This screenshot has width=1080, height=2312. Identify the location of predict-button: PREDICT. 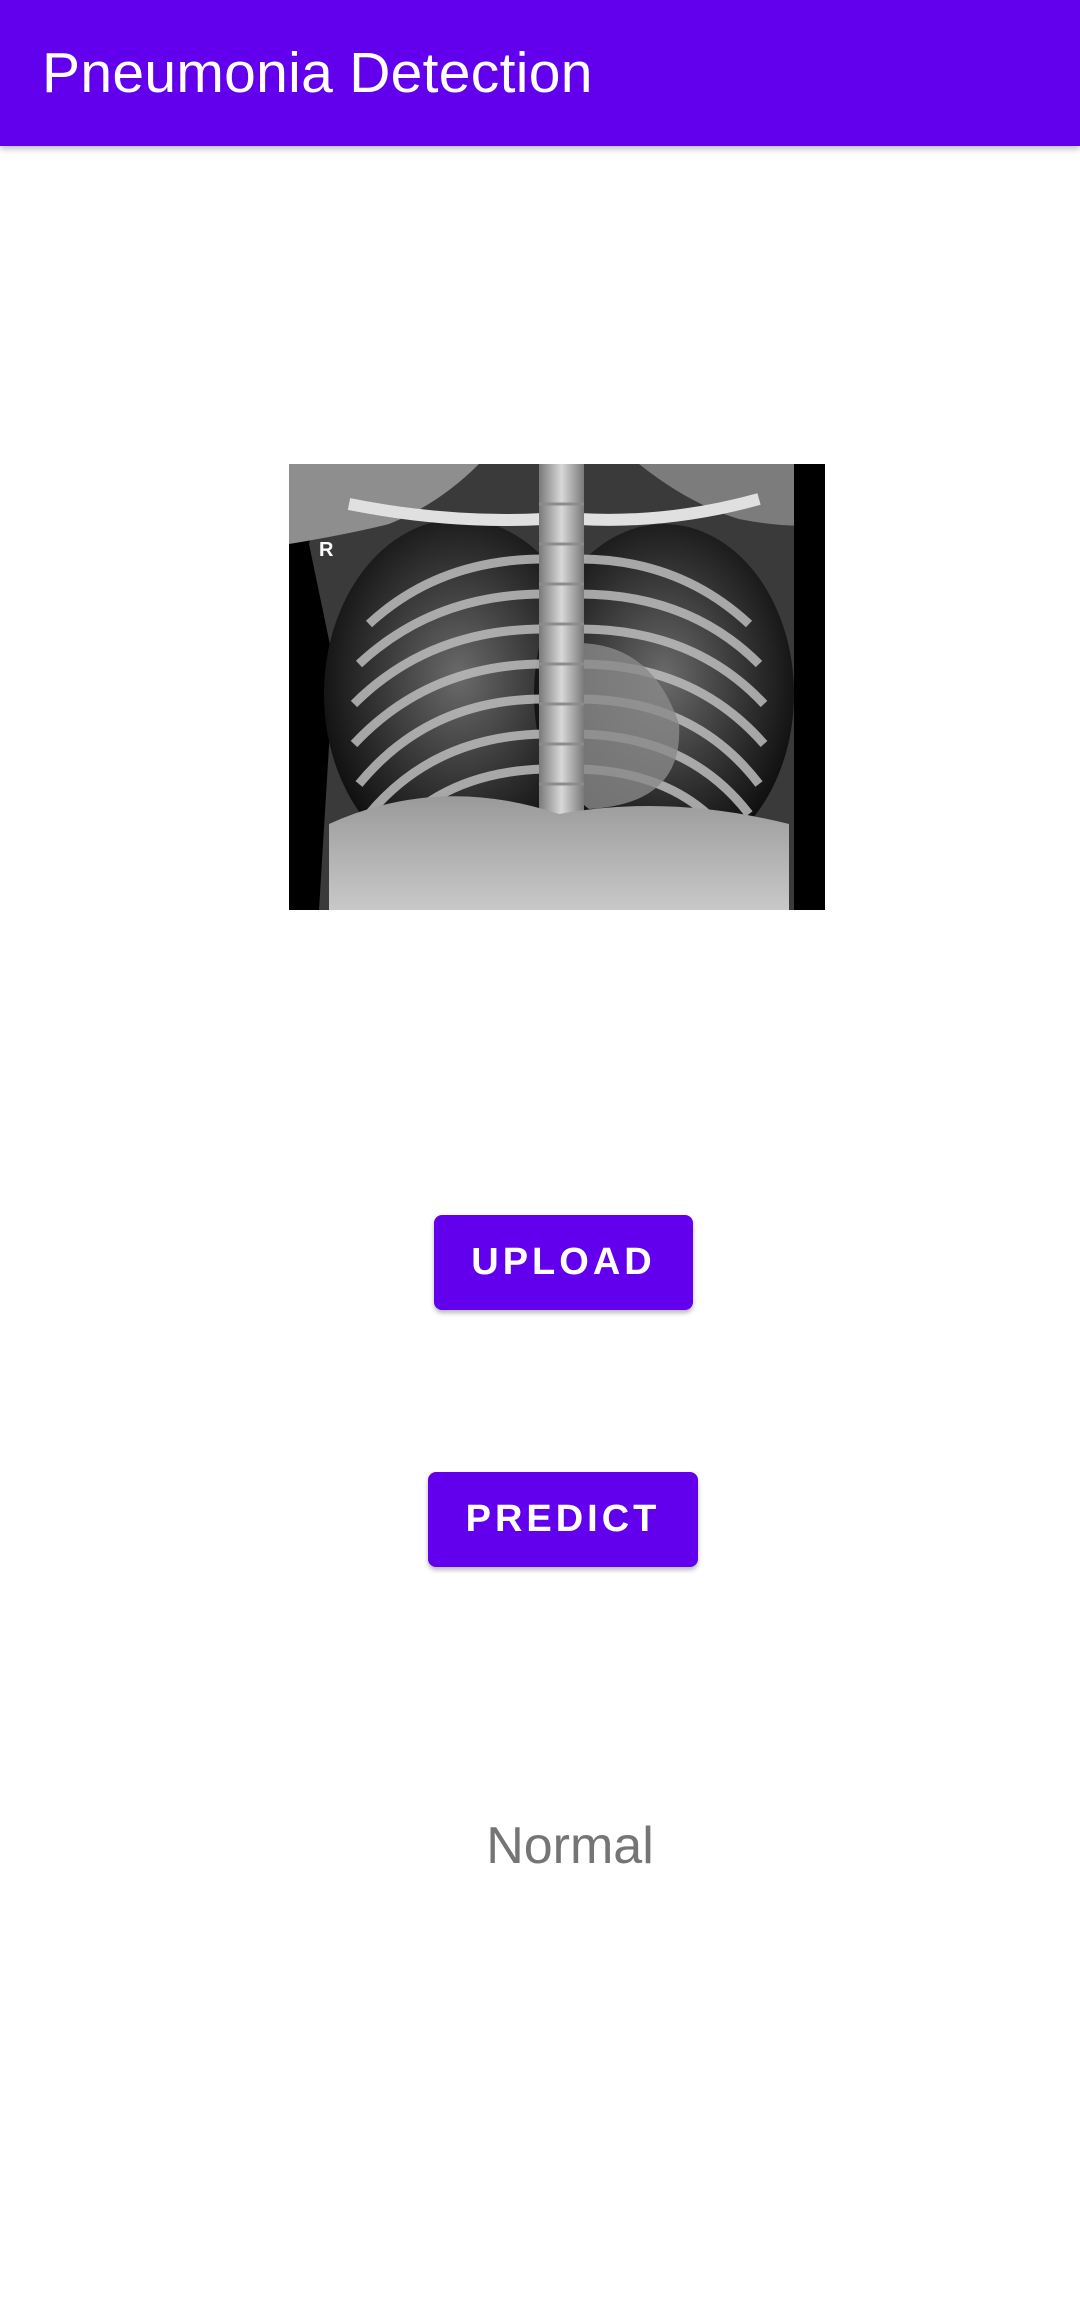
(563, 1519).